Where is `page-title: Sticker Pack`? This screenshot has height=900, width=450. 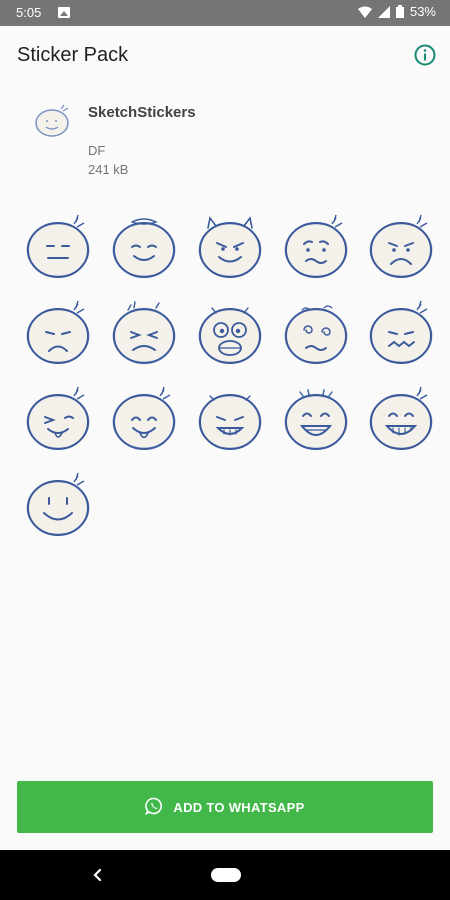 page-title: Sticker Pack is located at coordinates (73, 55).